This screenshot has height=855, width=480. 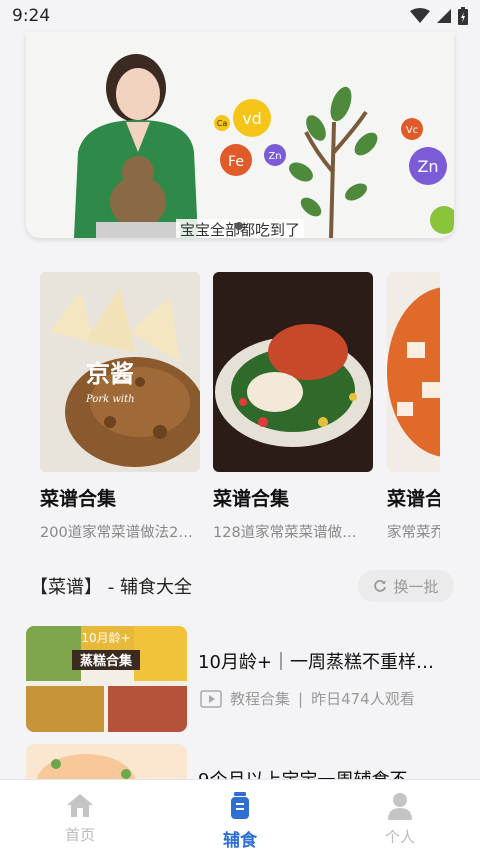 What do you see at coordinates (380, 586) in the screenshot?
I see `refresh-icon` at bounding box center [380, 586].